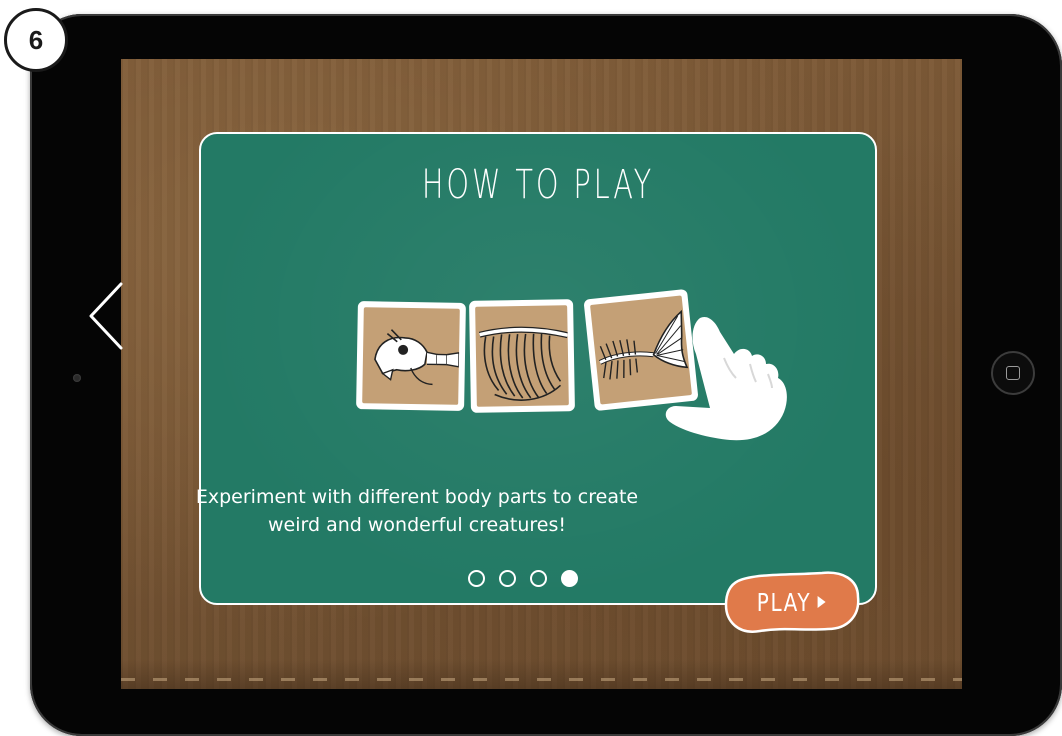 This screenshot has width=1062, height=736. Describe the element at coordinates (77, 378) in the screenshot. I see `front-camera` at that location.